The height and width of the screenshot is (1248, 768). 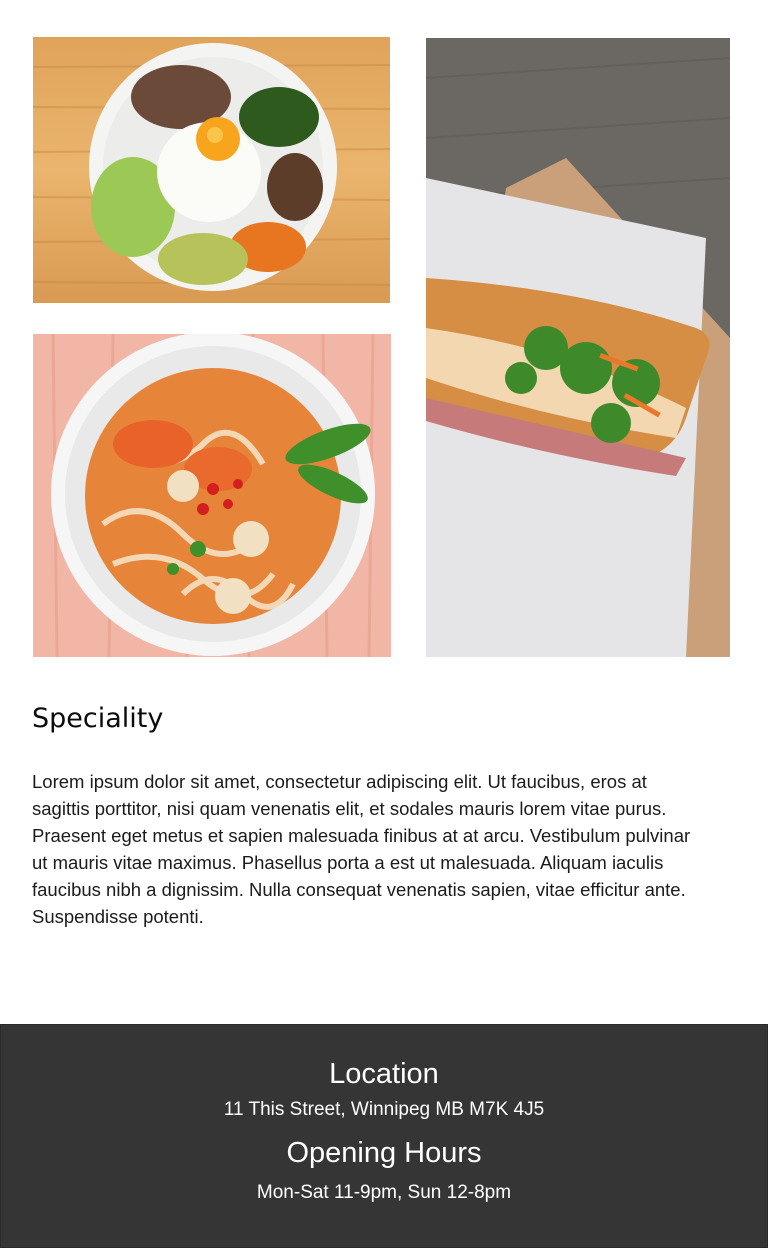 I want to click on noodle-soup-photo, so click(x=212, y=495).